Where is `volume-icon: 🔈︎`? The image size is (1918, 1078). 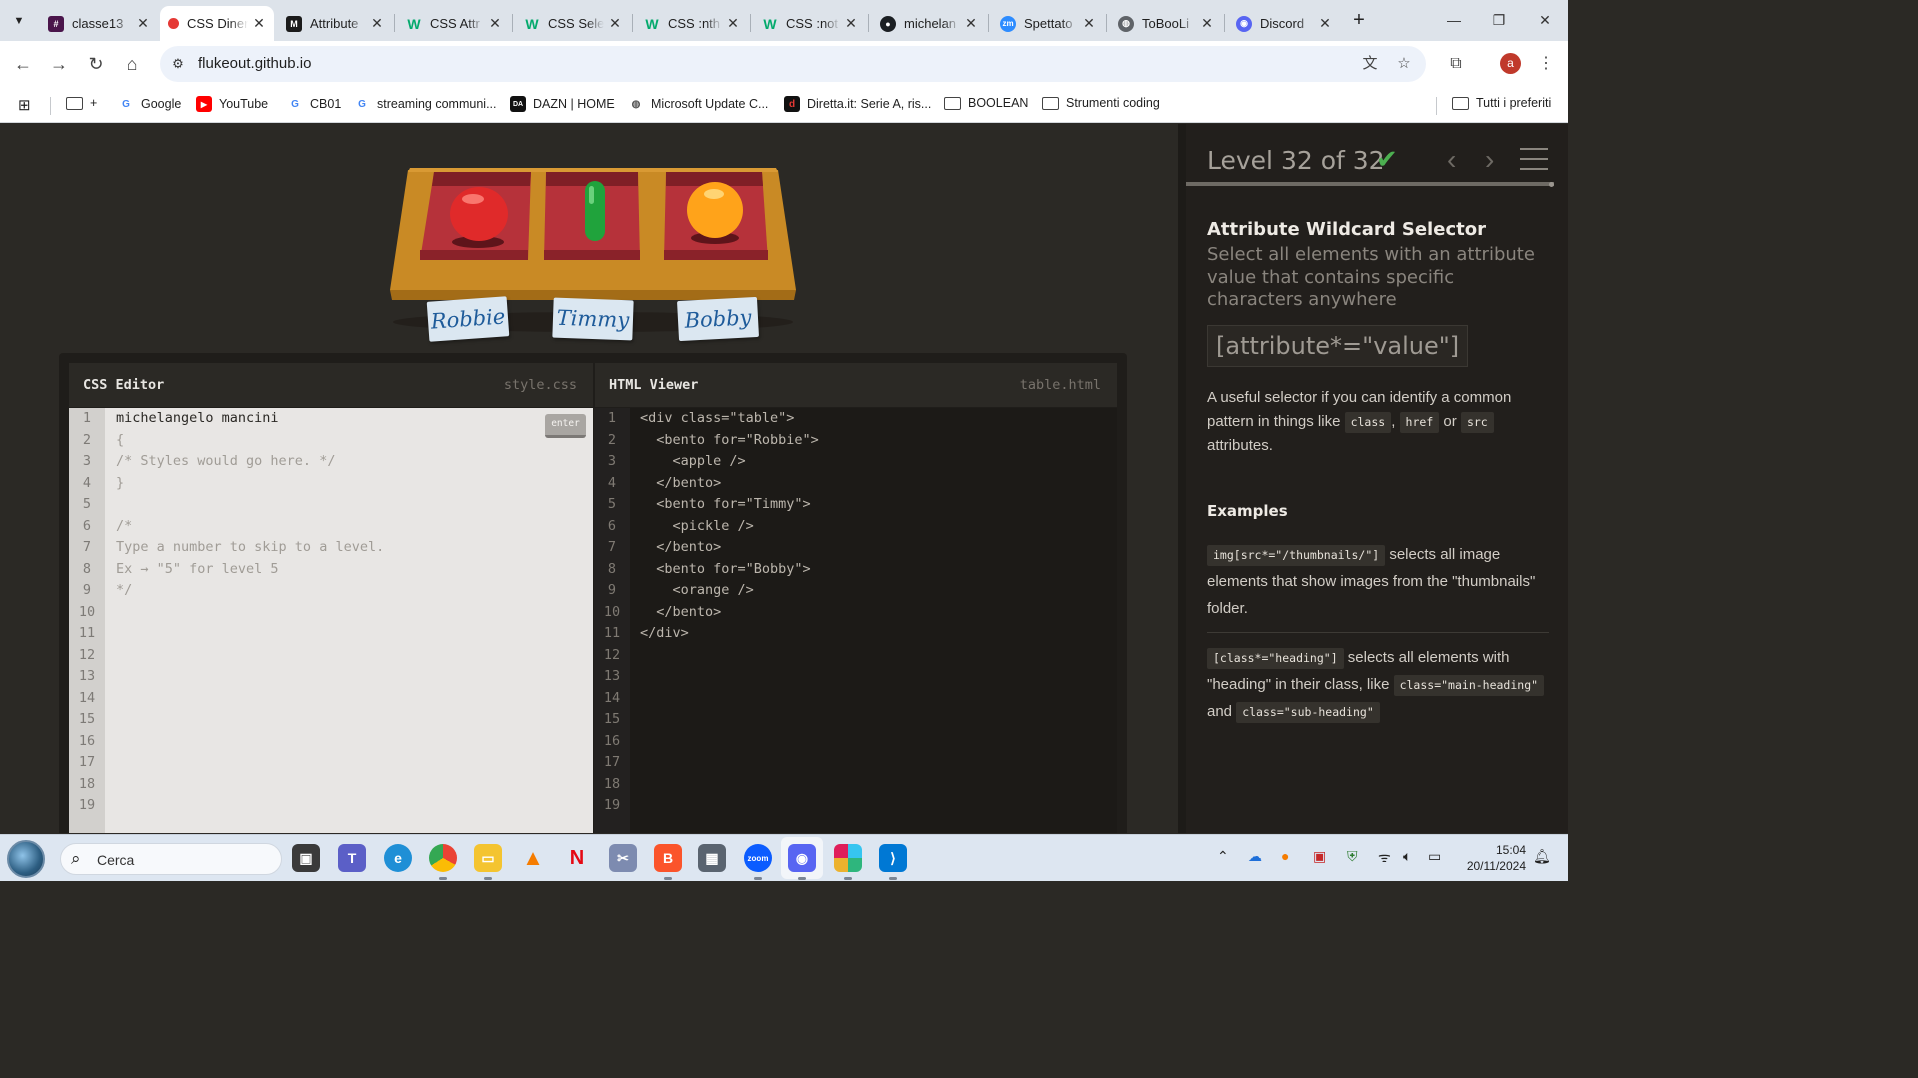
volume-icon: 🔈︎ is located at coordinates (1407, 856).